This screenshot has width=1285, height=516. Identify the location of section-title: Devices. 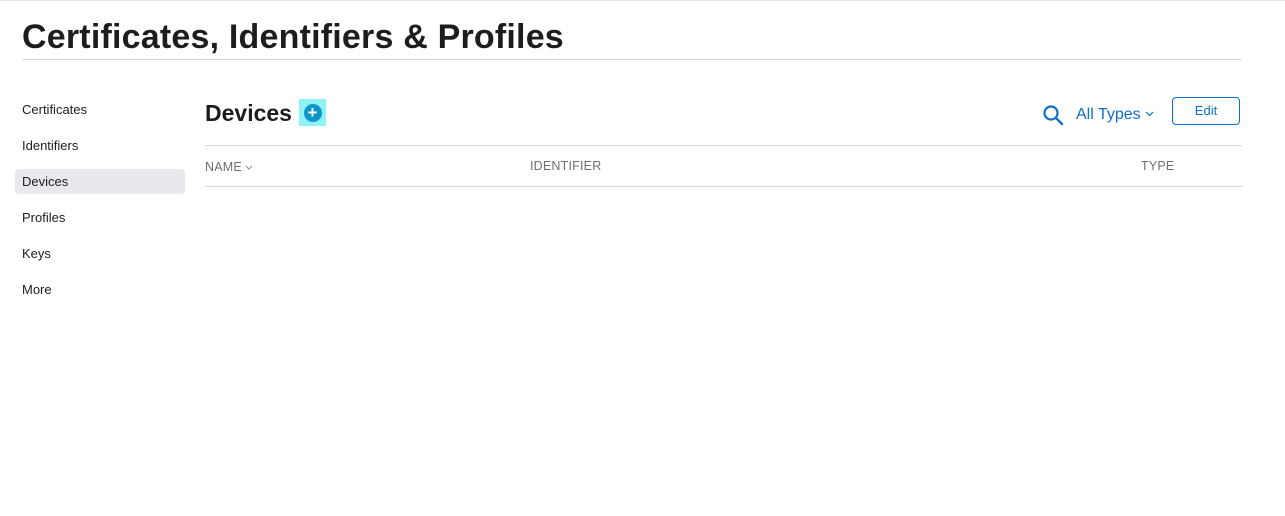
(248, 113).